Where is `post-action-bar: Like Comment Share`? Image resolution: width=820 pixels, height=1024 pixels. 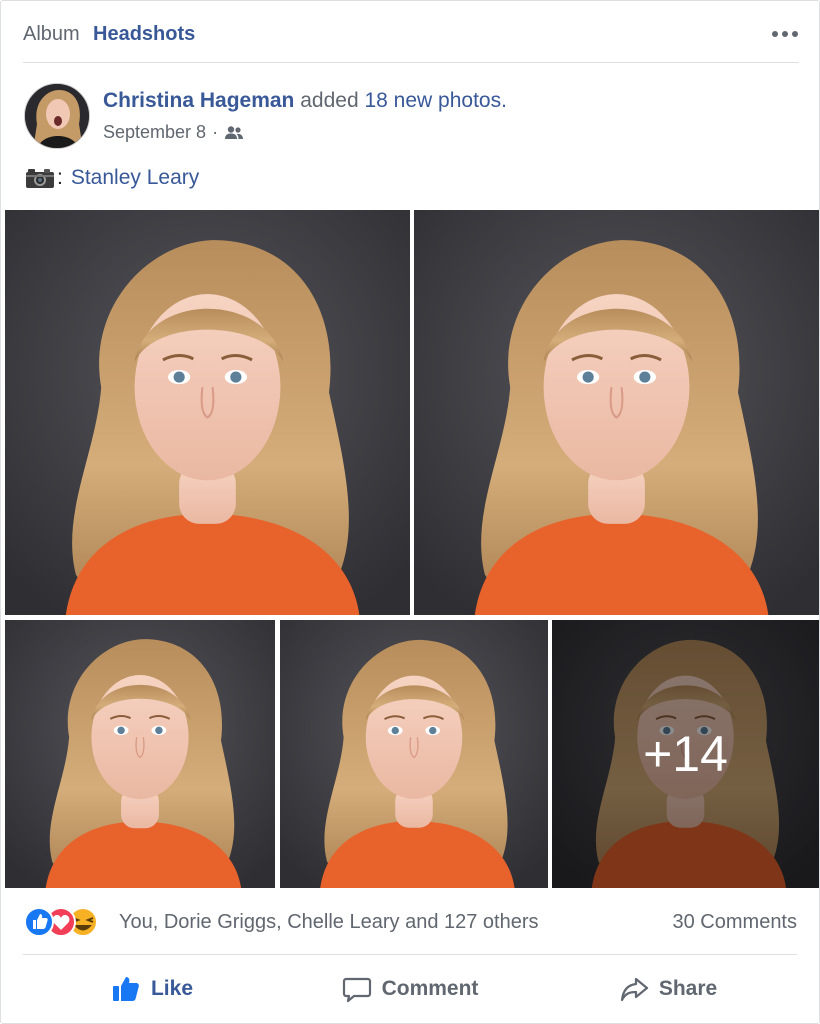 post-action-bar: Like Comment Share is located at coordinates (410, 989).